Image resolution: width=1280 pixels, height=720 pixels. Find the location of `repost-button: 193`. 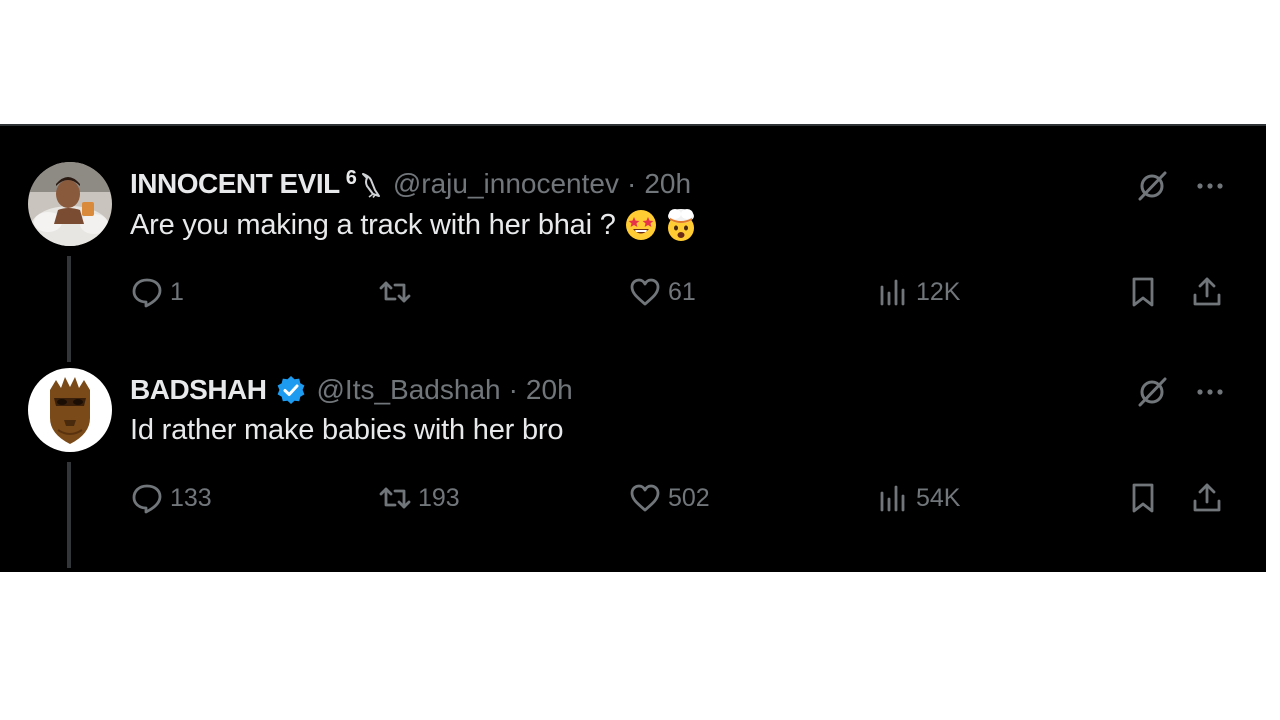

repost-button: 193 is located at coordinates (419, 498).